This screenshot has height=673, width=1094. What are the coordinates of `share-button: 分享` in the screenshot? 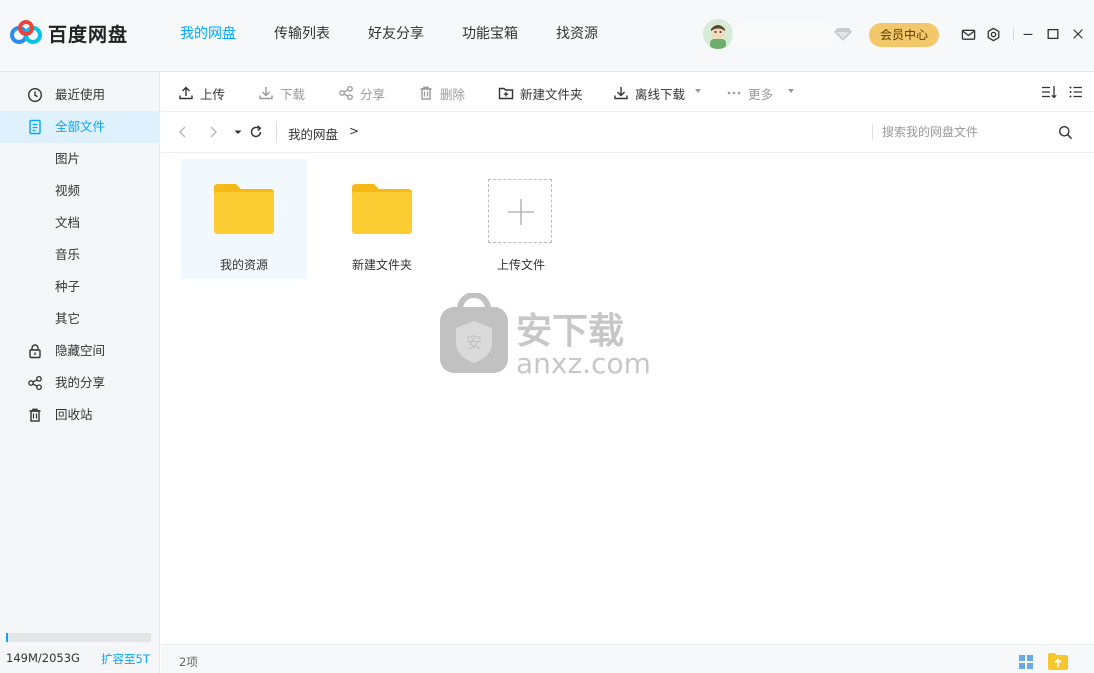 It's located at (361, 93).